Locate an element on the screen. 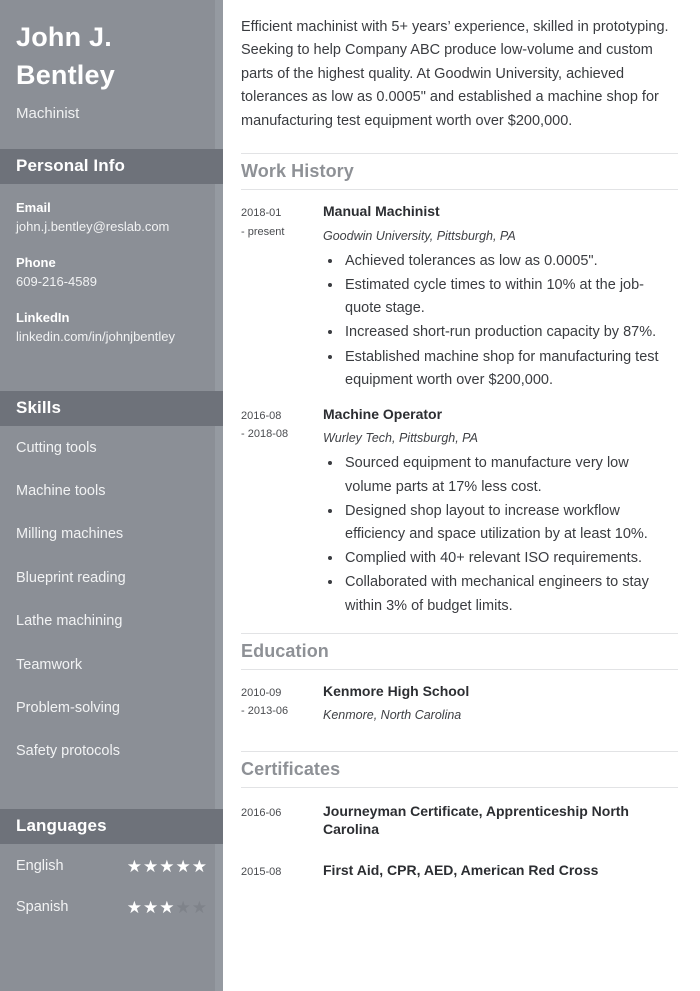  work-entry-dates: 2016-08 - 2018-08 is located at coordinates (282, 512).